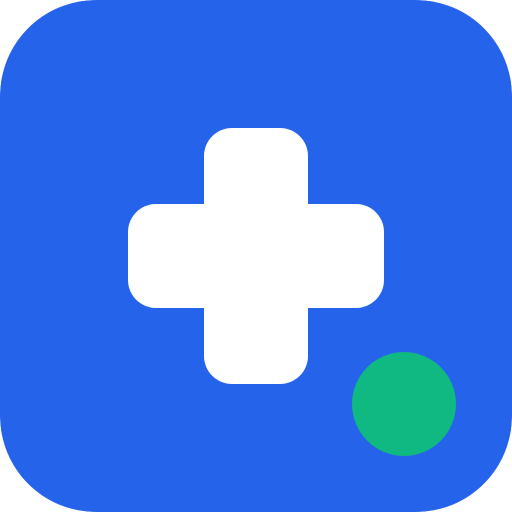 The height and width of the screenshot is (512, 512). What do you see at coordinates (404, 404) in the screenshot?
I see `status-dot-icon` at bounding box center [404, 404].